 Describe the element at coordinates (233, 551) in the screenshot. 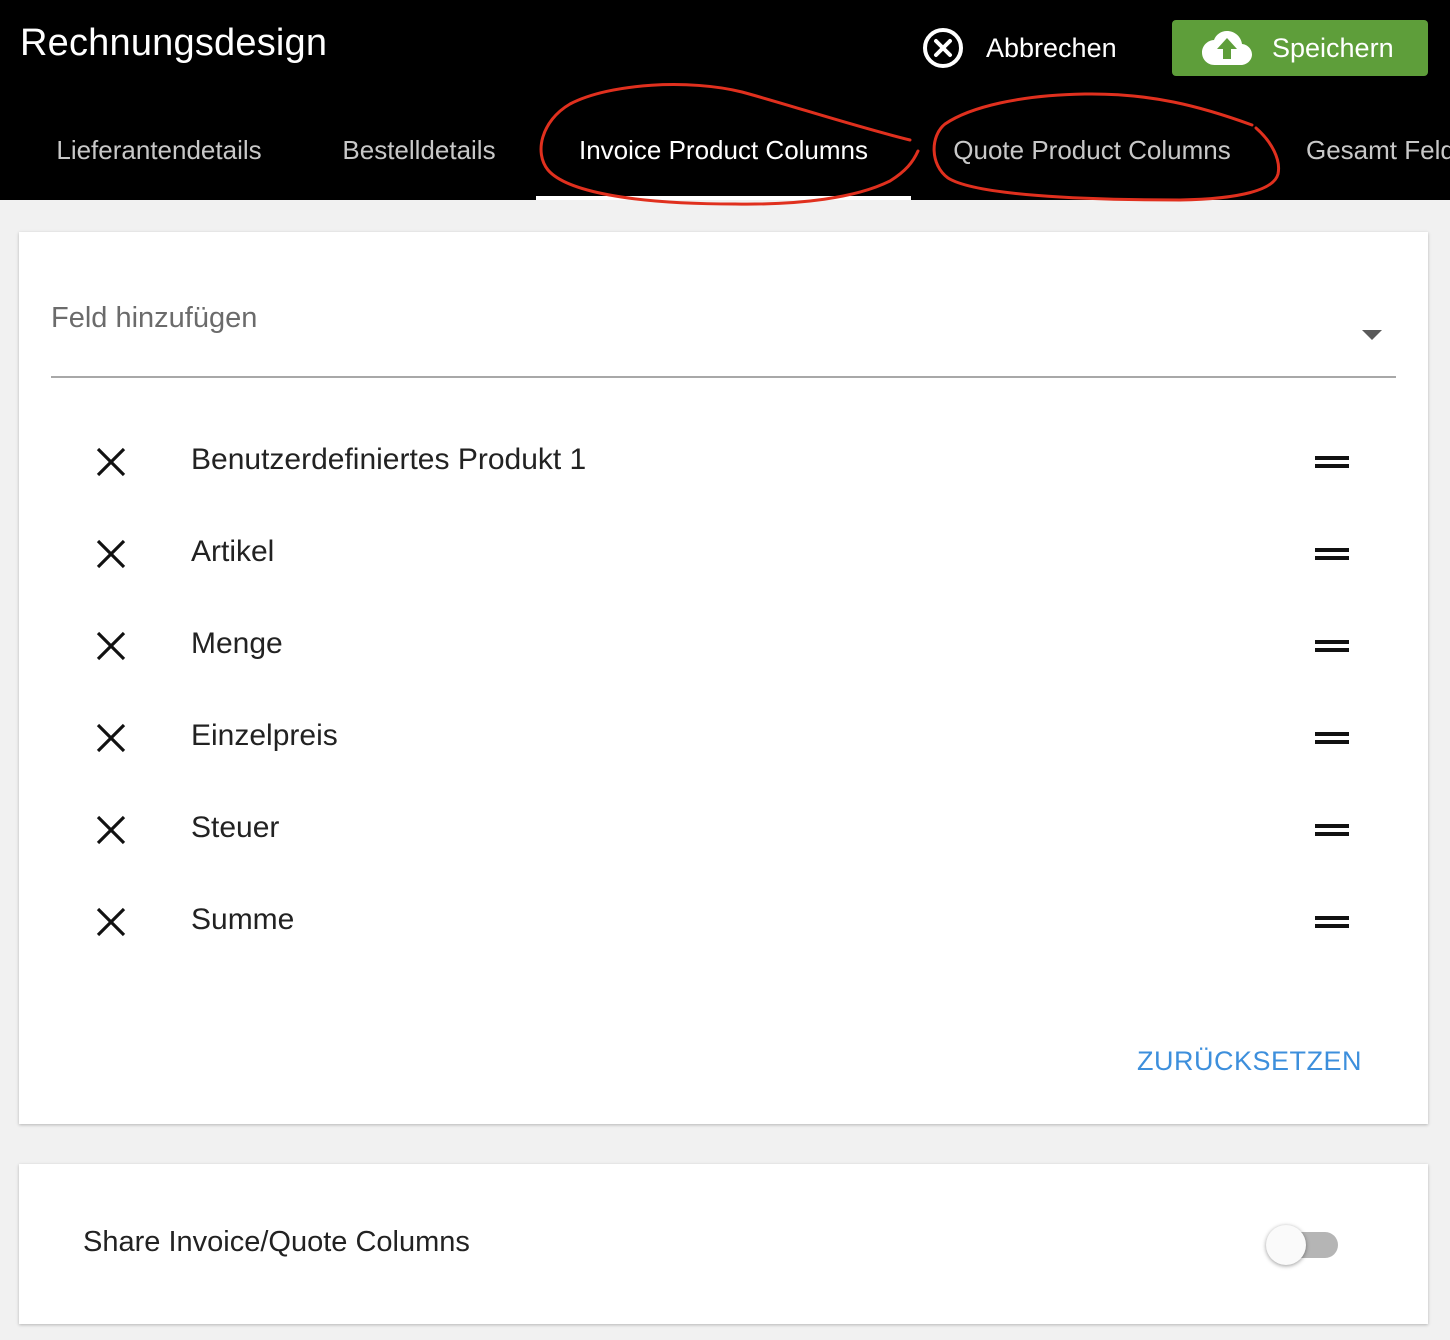

I see `field-label: Artikel` at that location.